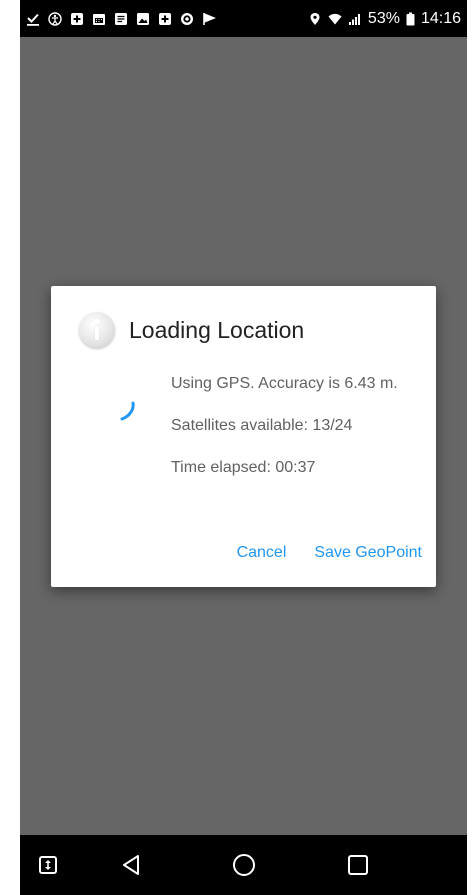  What do you see at coordinates (97, 321) in the screenshot?
I see `info-icon-dot` at bounding box center [97, 321].